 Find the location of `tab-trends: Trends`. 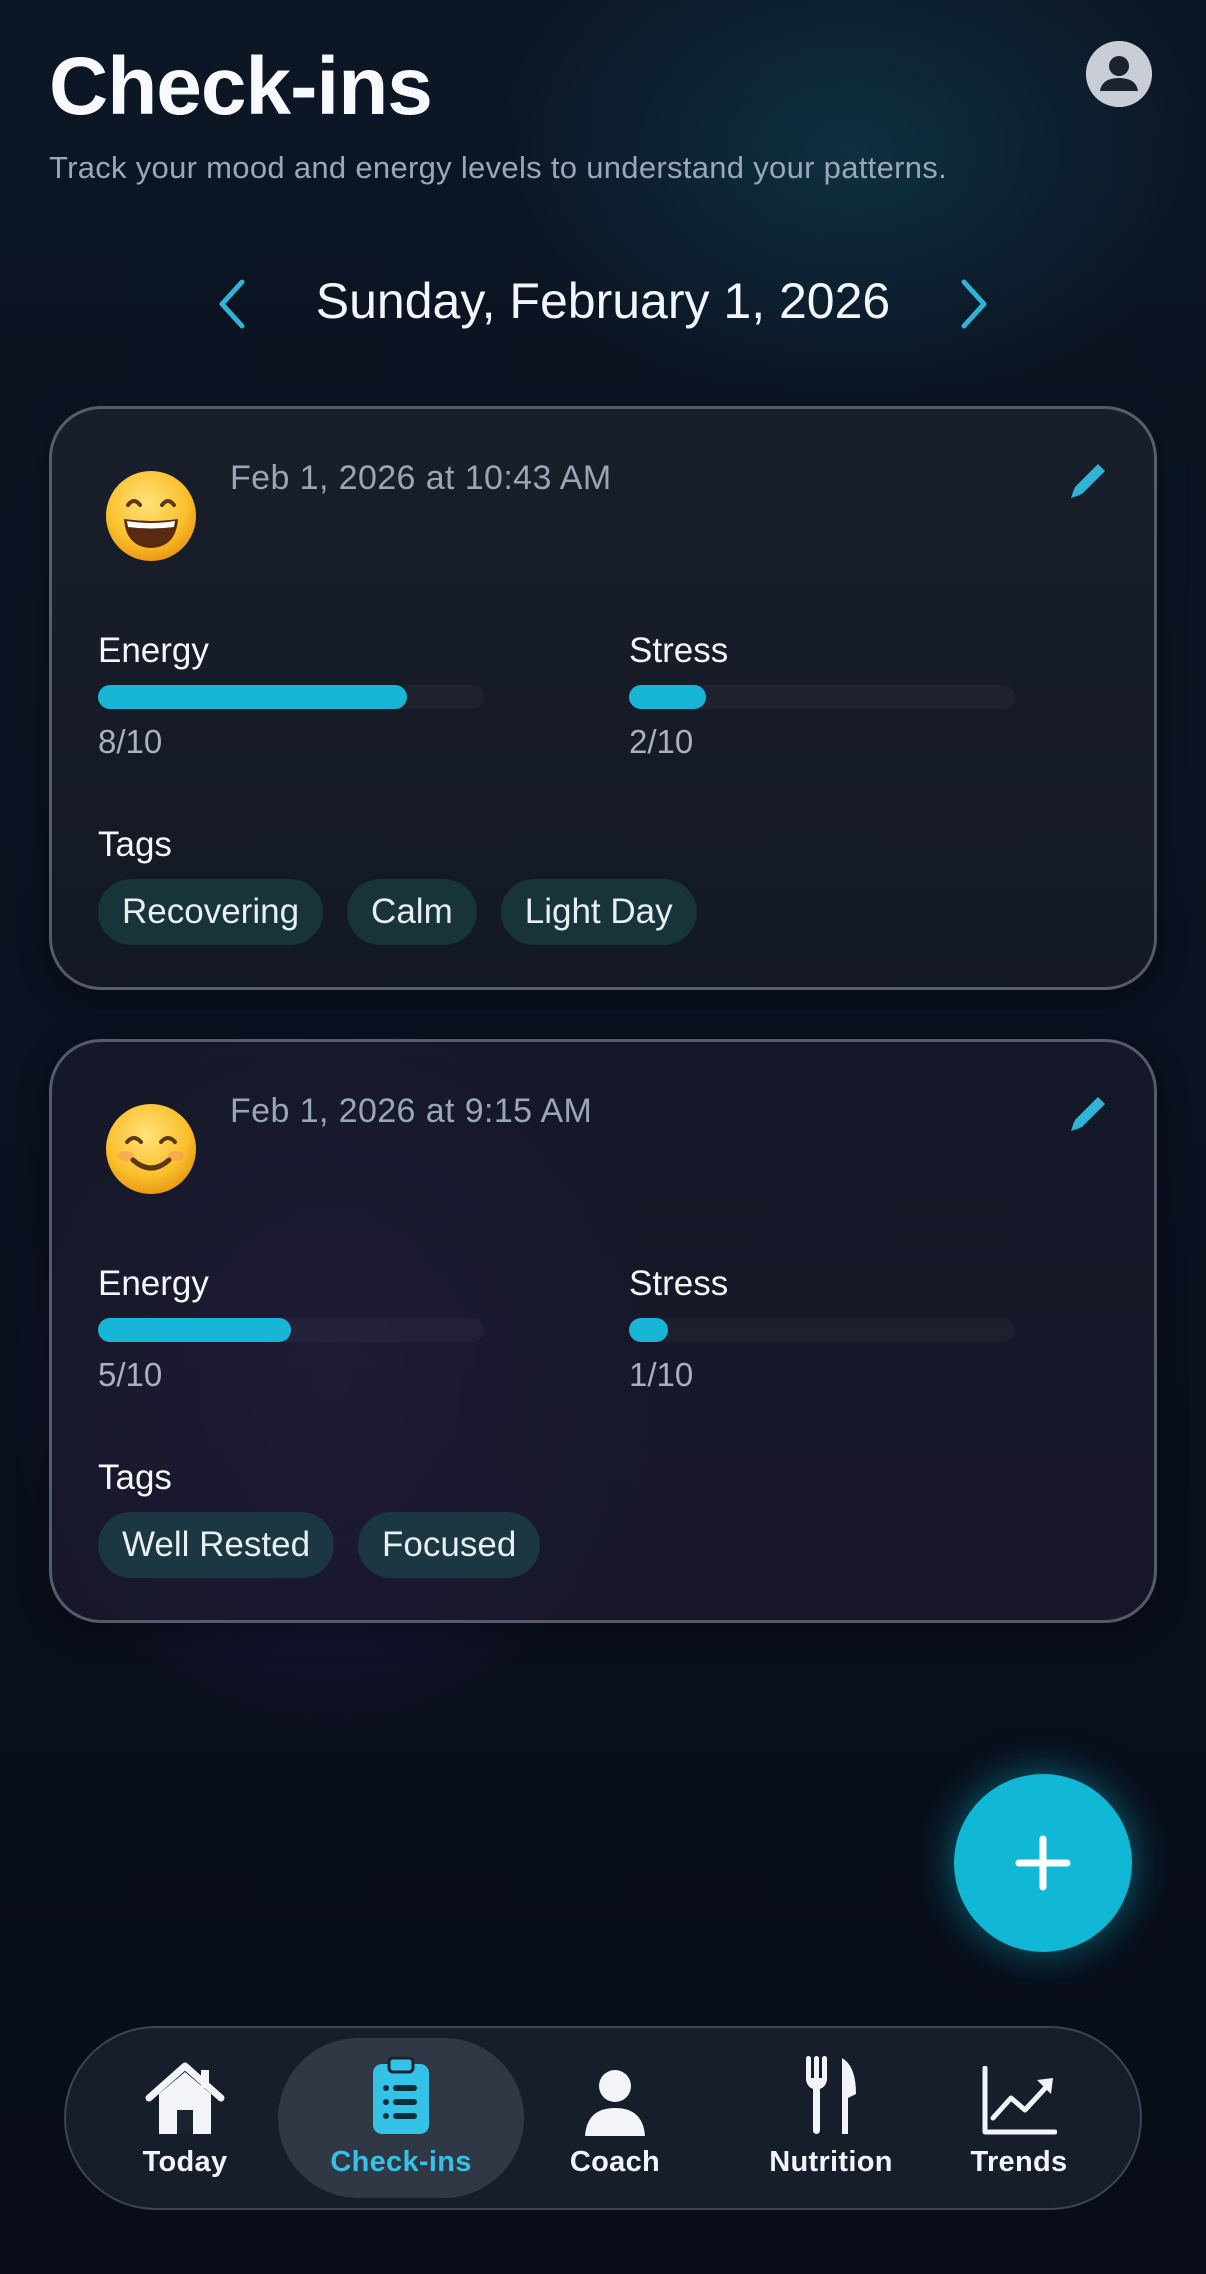

tab-trends: Trends is located at coordinates (1019, 2118).